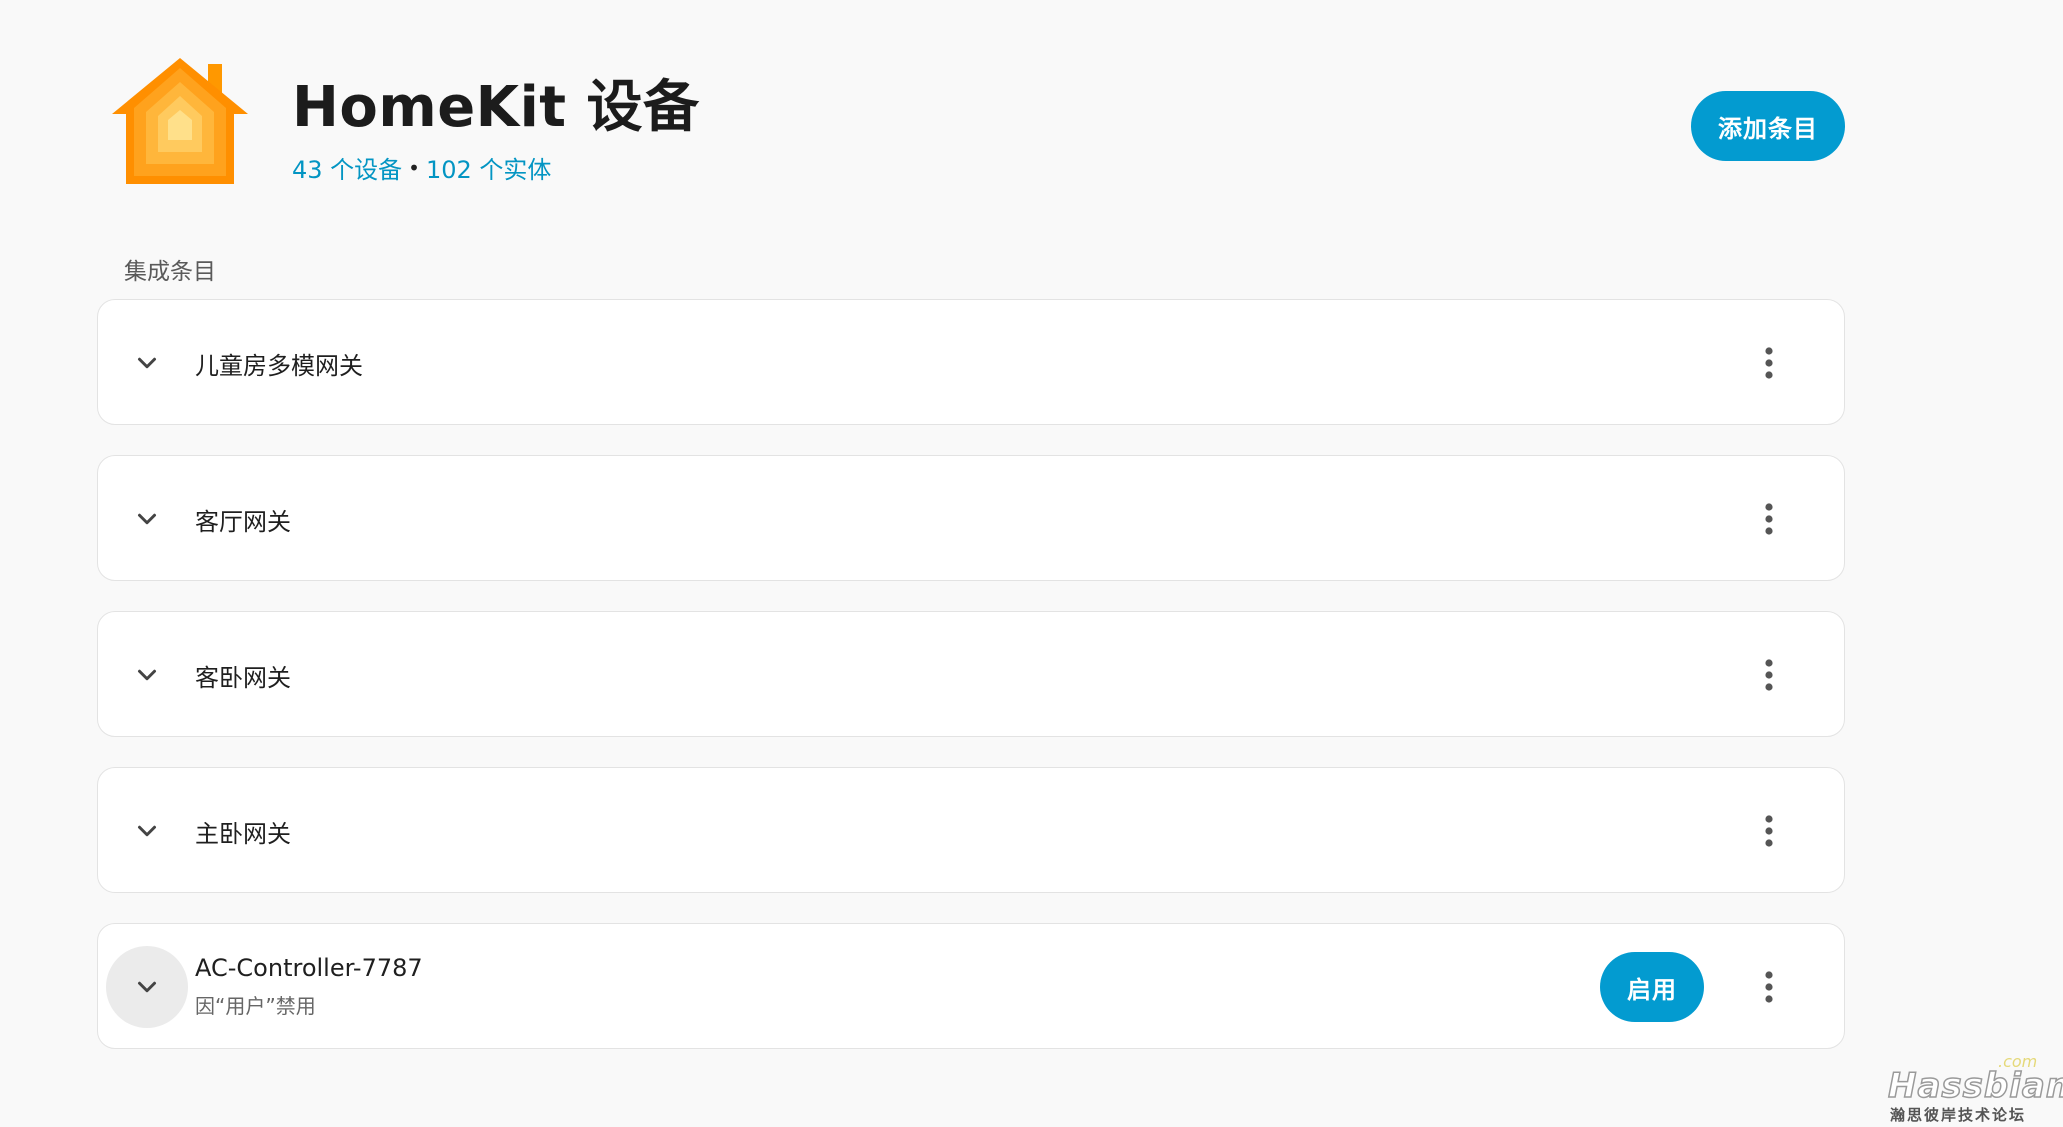  Describe the element at coordinates (496, 107) in the screenshot. I see `page-title: HomeKit 设备` at that location.